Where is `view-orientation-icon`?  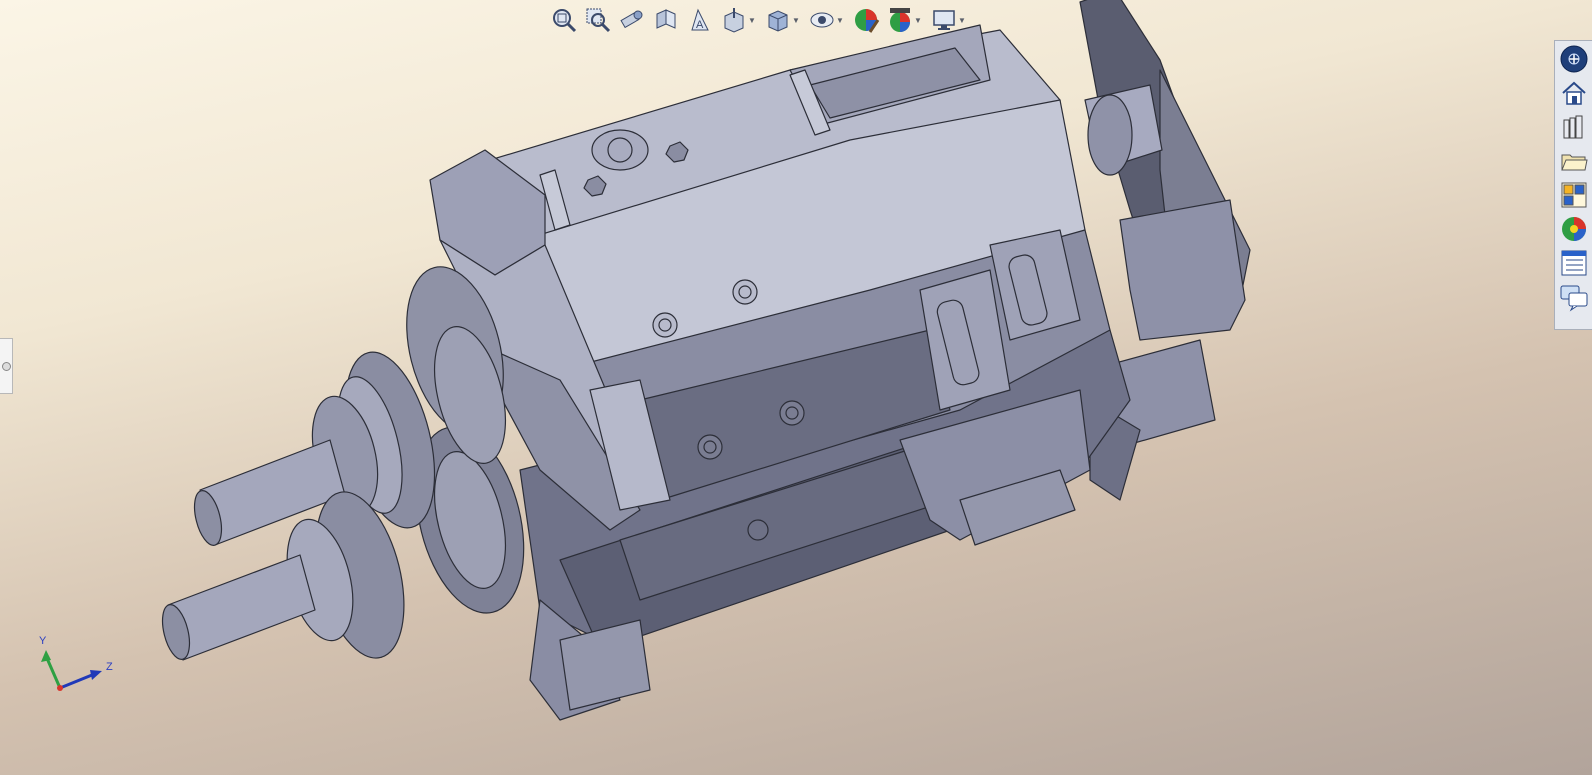
view-orientation-icon is located at coordinates (734, 20).